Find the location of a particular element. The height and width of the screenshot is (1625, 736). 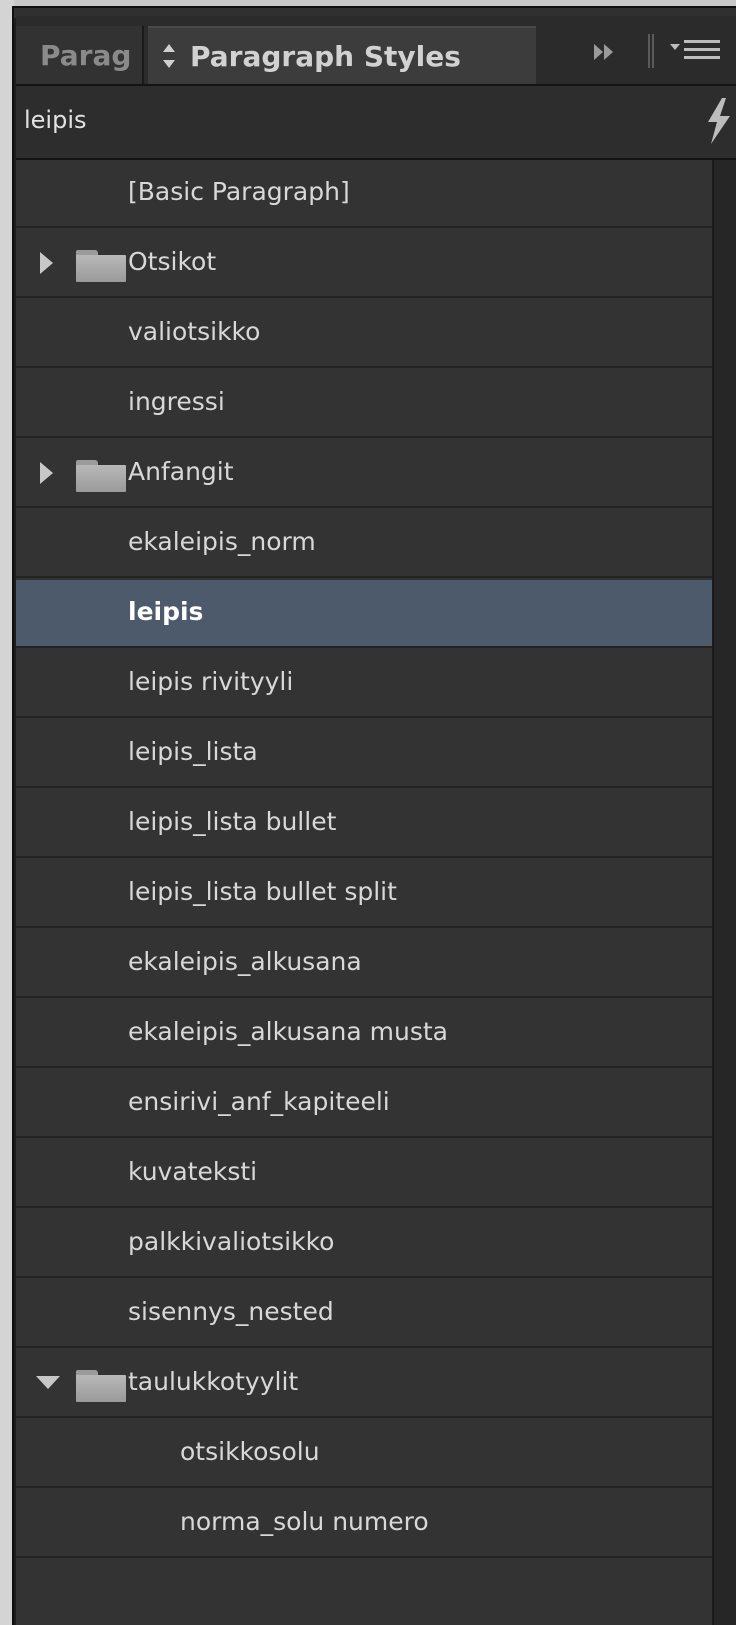

style-label: kuvateksti is located at coordinates (193, 1171).